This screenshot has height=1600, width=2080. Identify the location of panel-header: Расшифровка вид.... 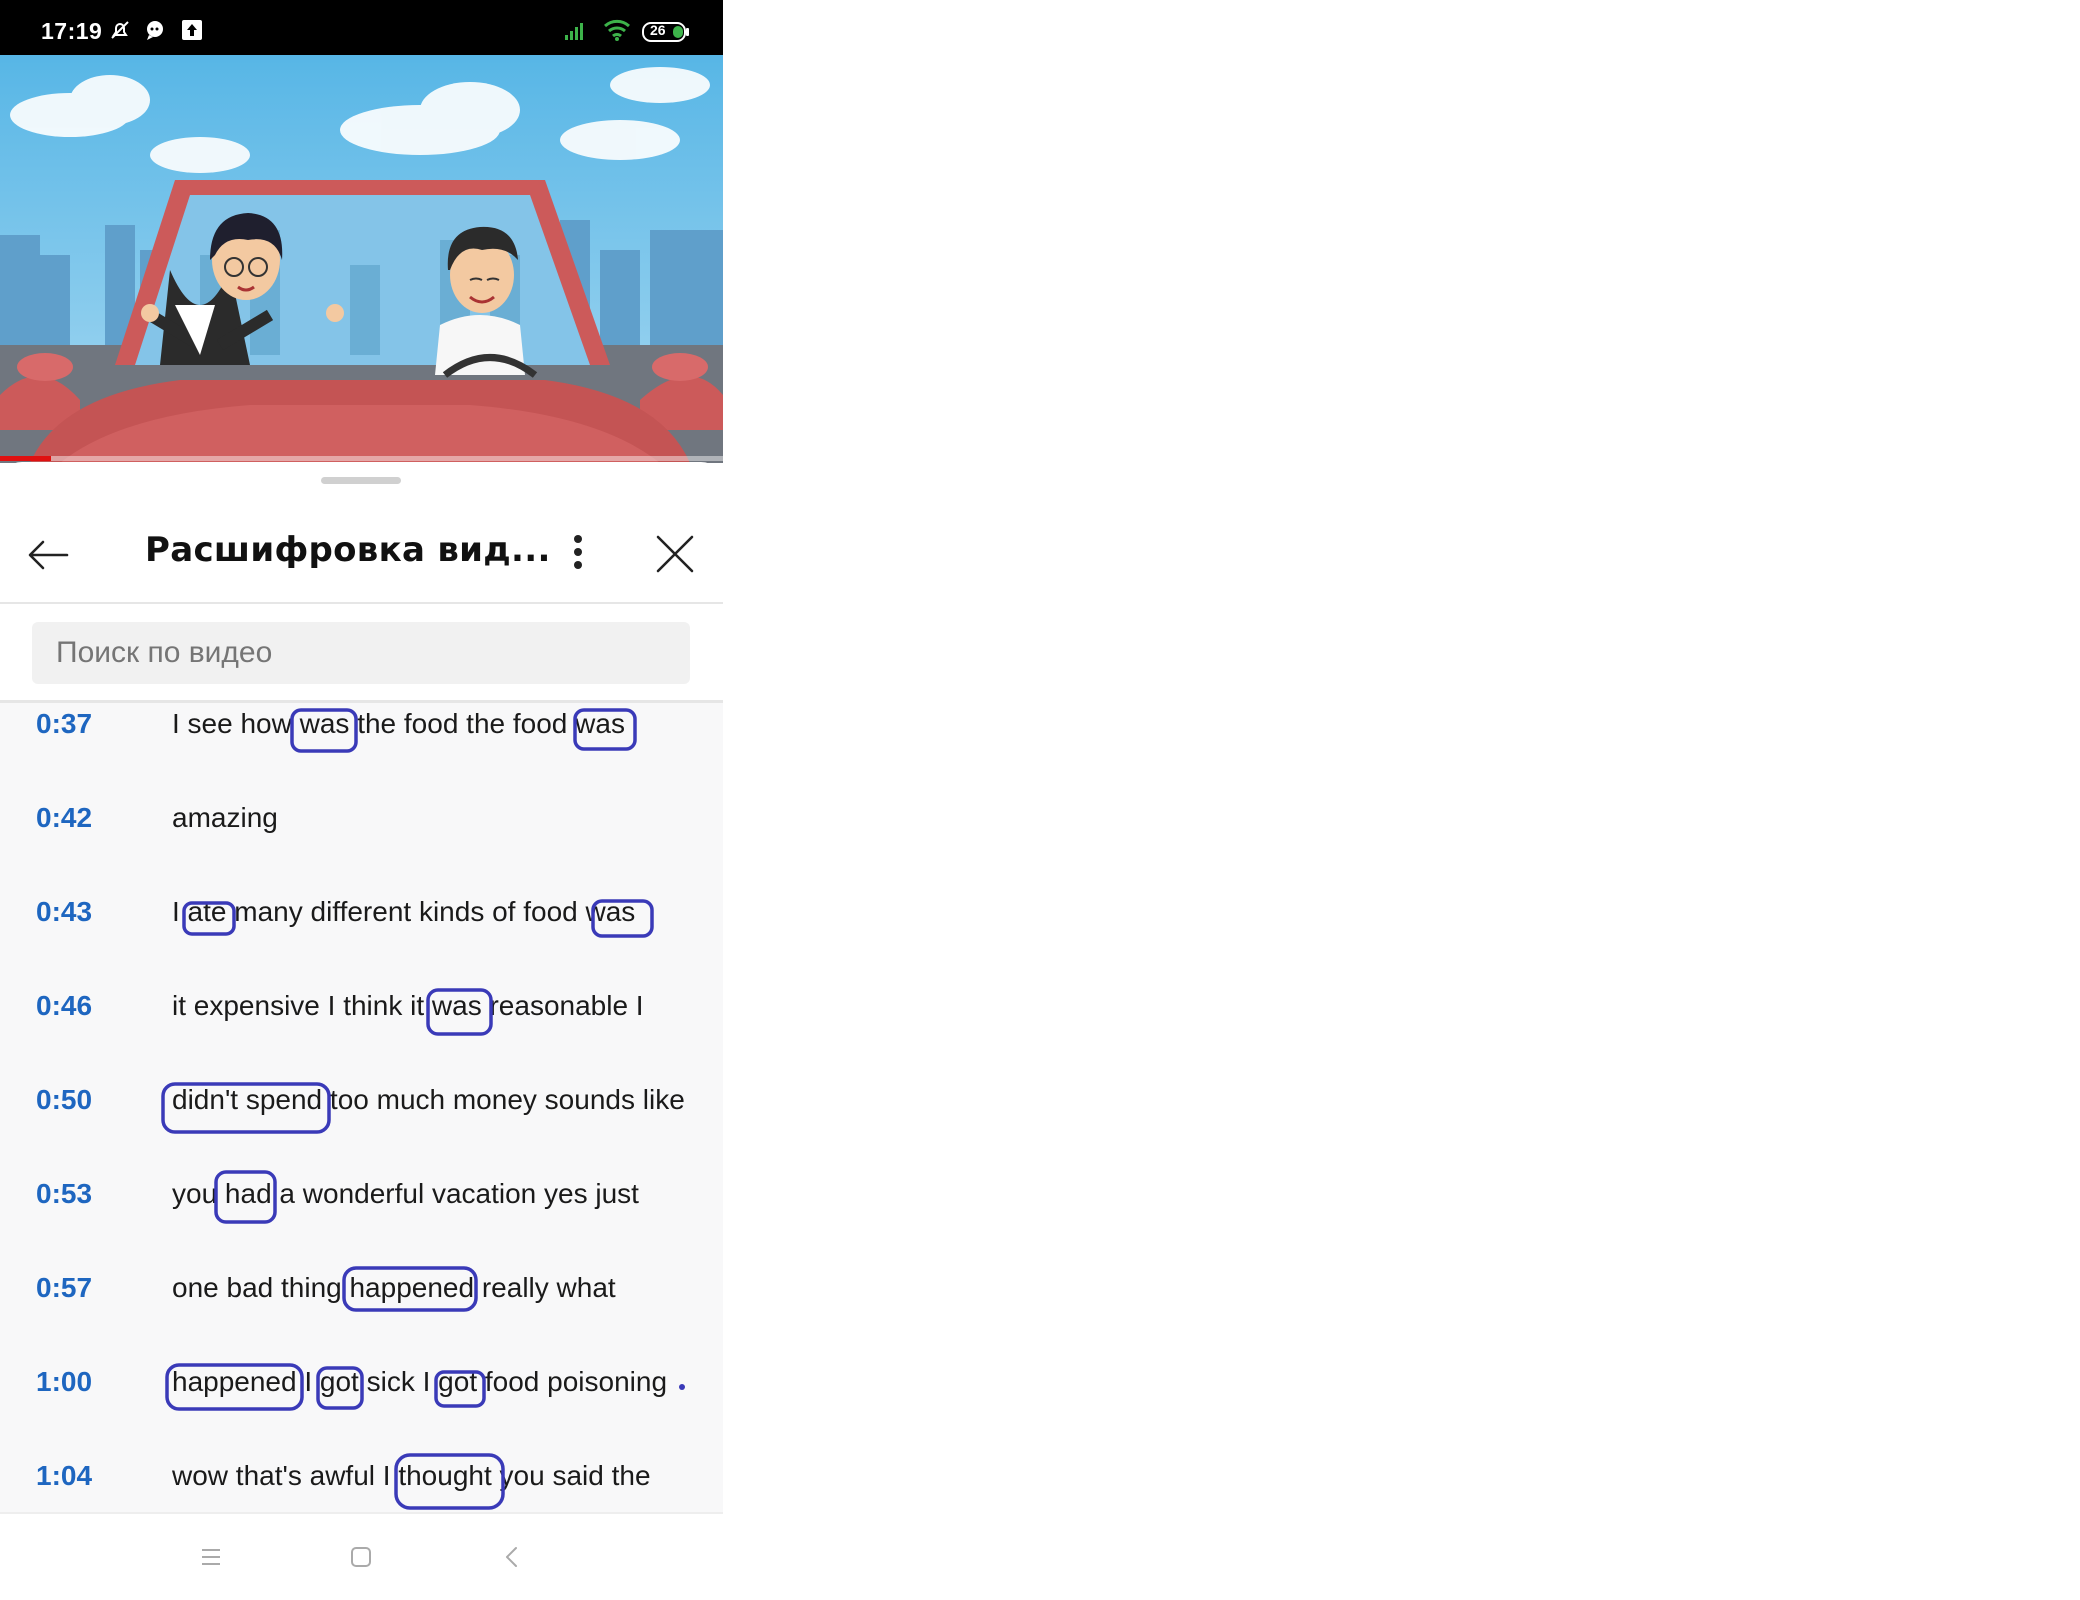
(361, 553).